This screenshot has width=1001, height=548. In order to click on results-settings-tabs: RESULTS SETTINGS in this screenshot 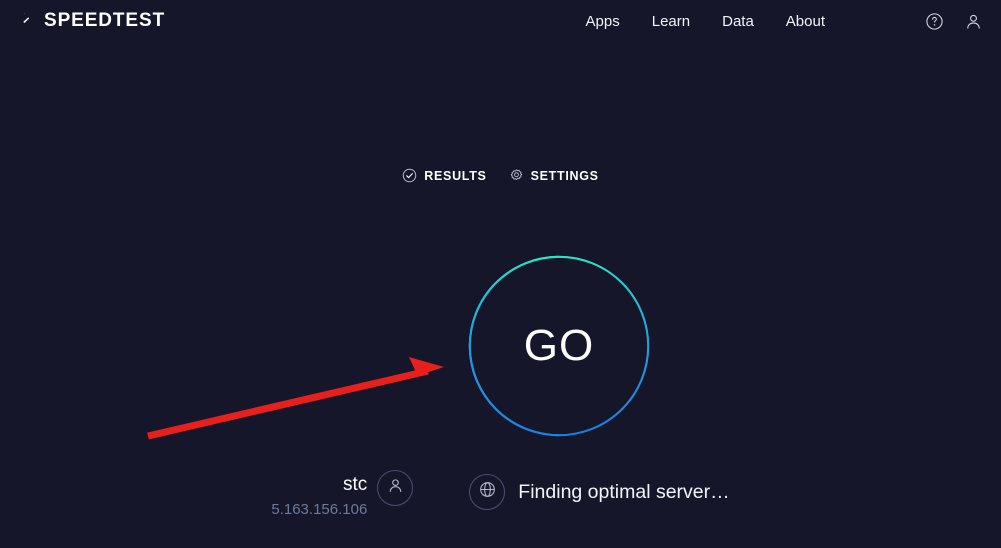, I will do `click(500, 175)`.